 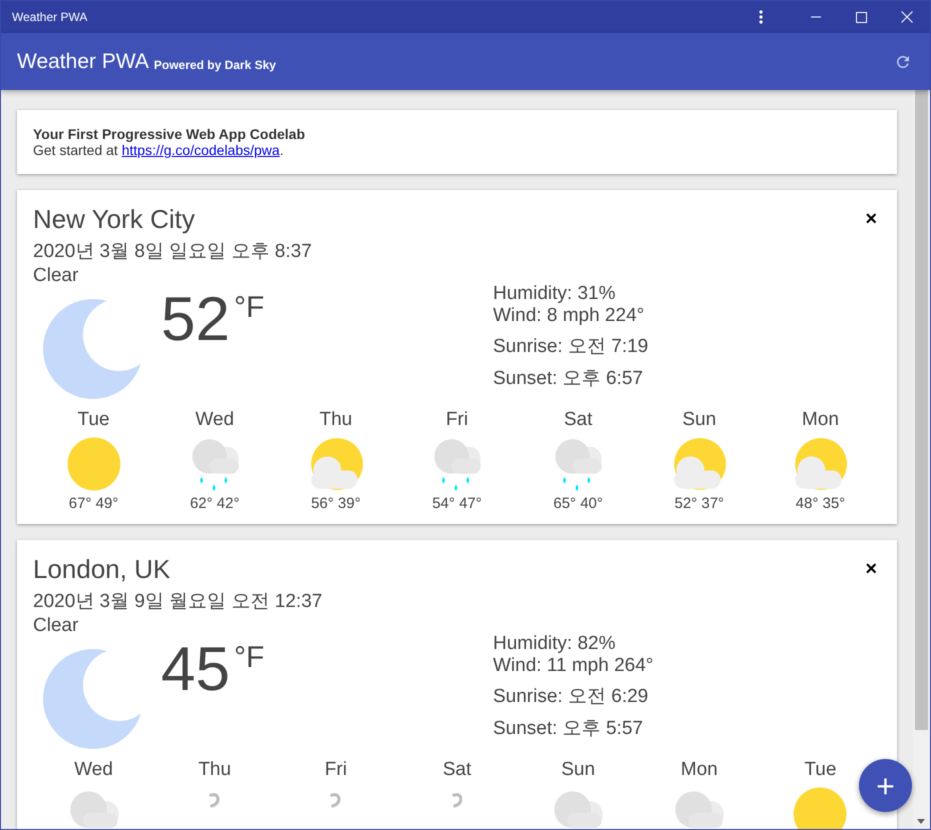 What do you see at coordinates (93, 503) in the screenshot?
I see `forecast-temperatures: 67° 49°` at bounding box center [93, 503].